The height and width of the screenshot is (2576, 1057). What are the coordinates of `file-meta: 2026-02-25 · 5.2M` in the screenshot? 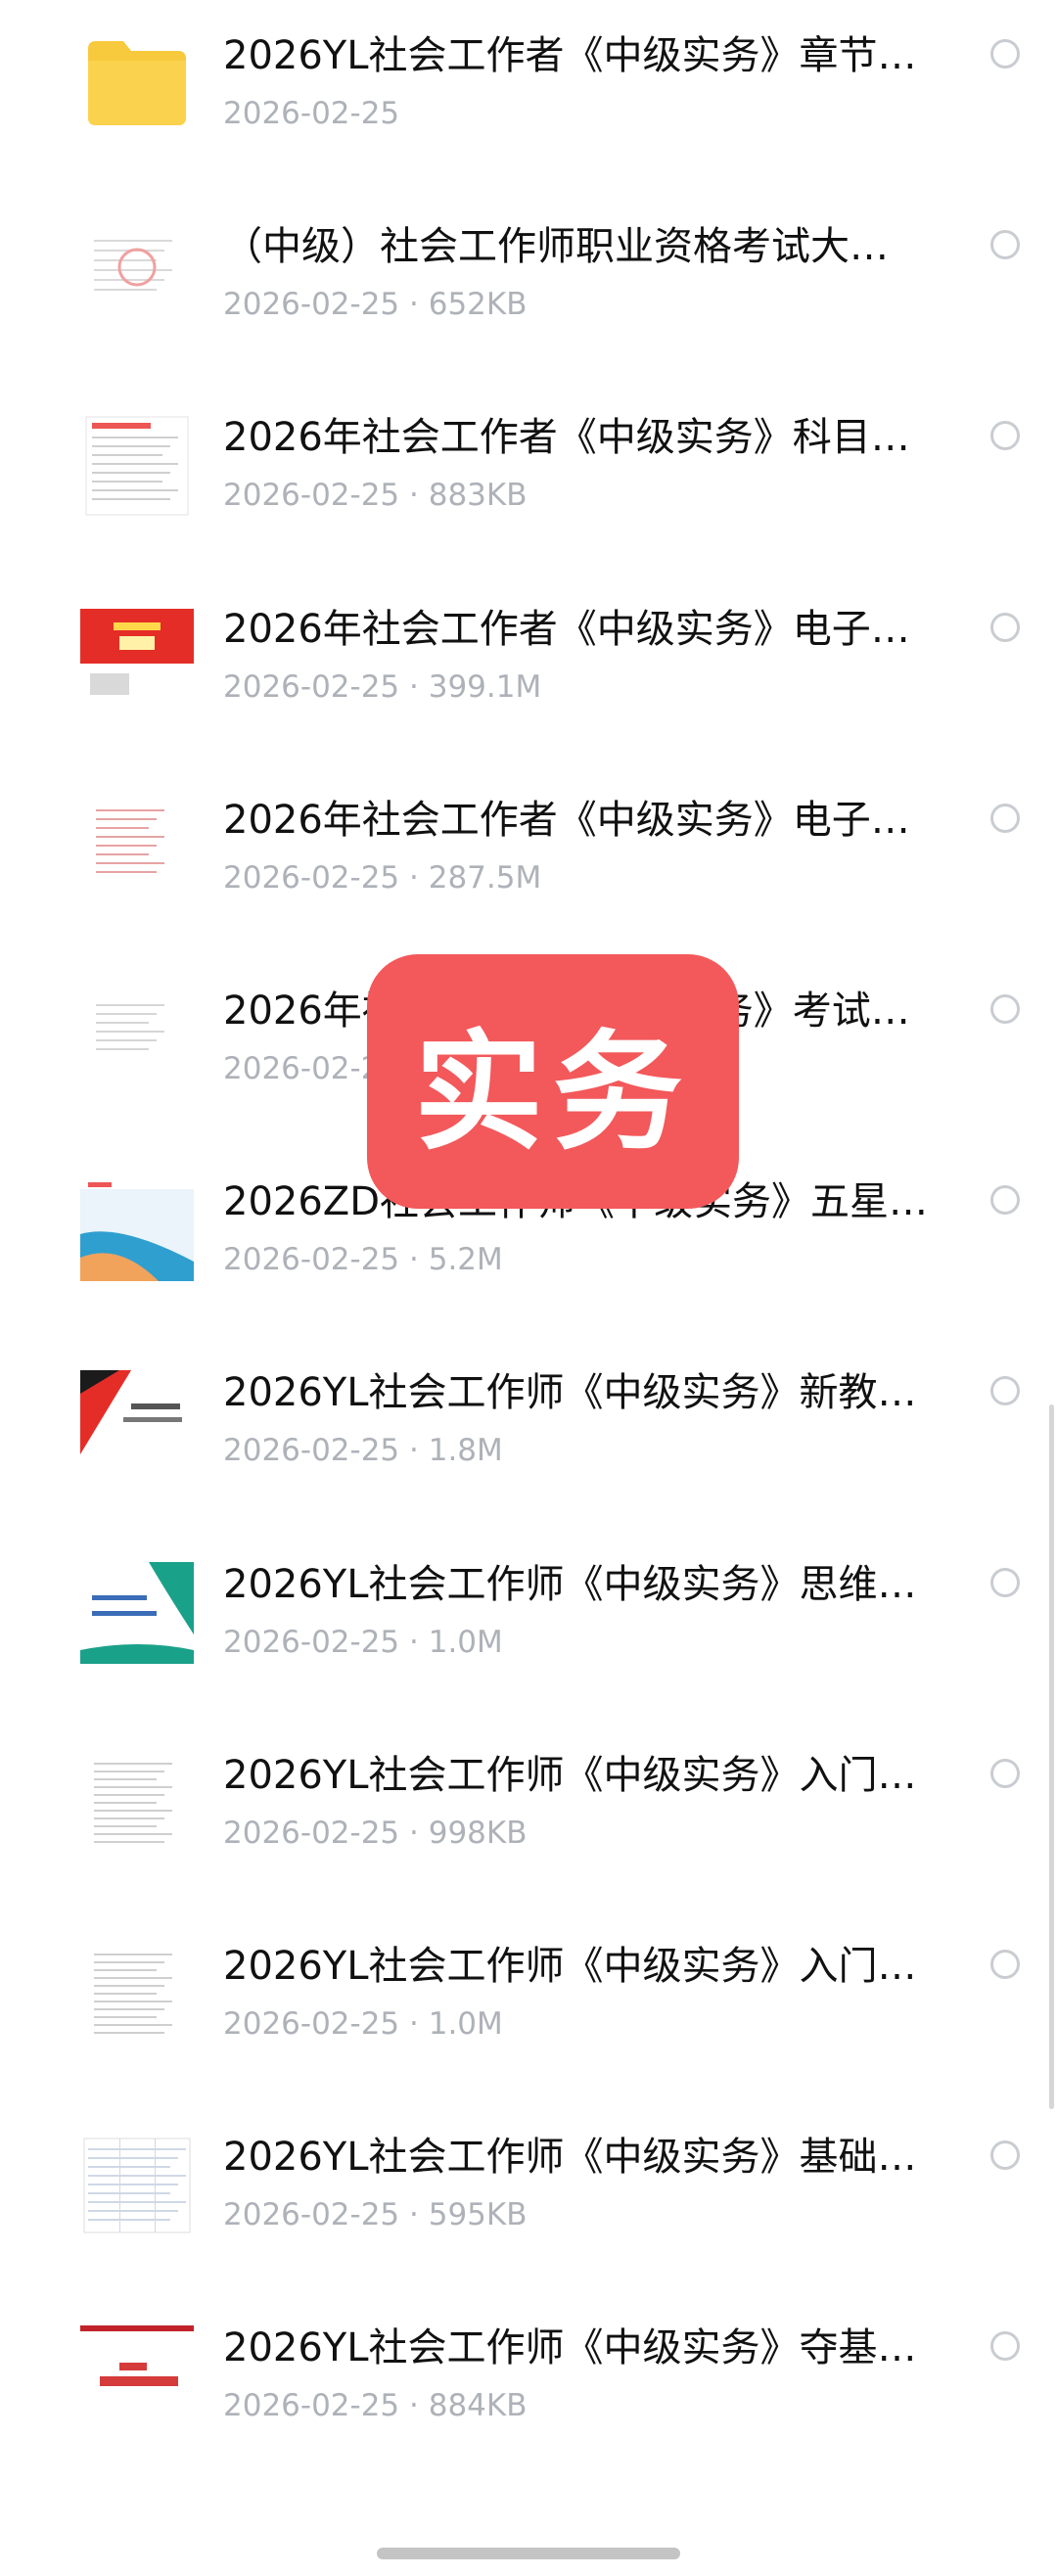 It's located at (363, 1260).